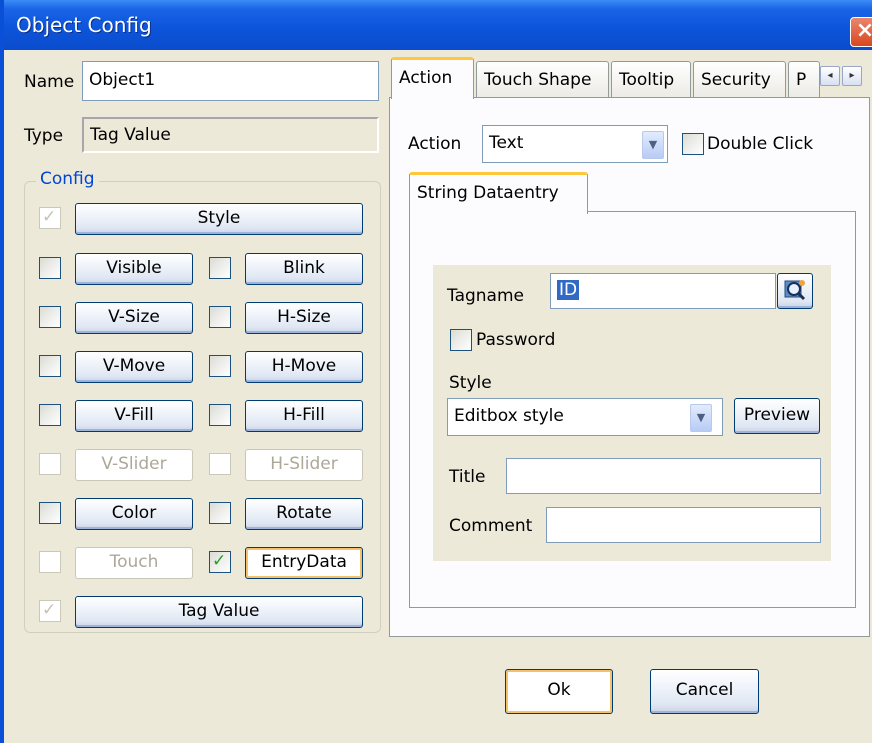 This screenshot has height=743, width=872. Describe the element at coordinates (491, 526) in the screenshot. I see `comment-label: Comment` at that location.